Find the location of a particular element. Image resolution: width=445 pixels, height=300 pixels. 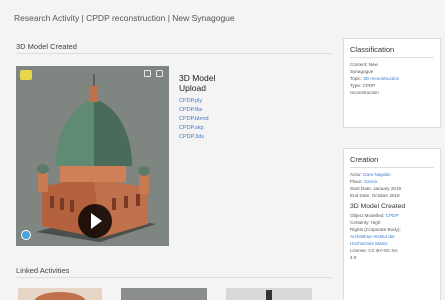

rights-row: Rights (Corporate Body): is located at coordinates (375, 229).